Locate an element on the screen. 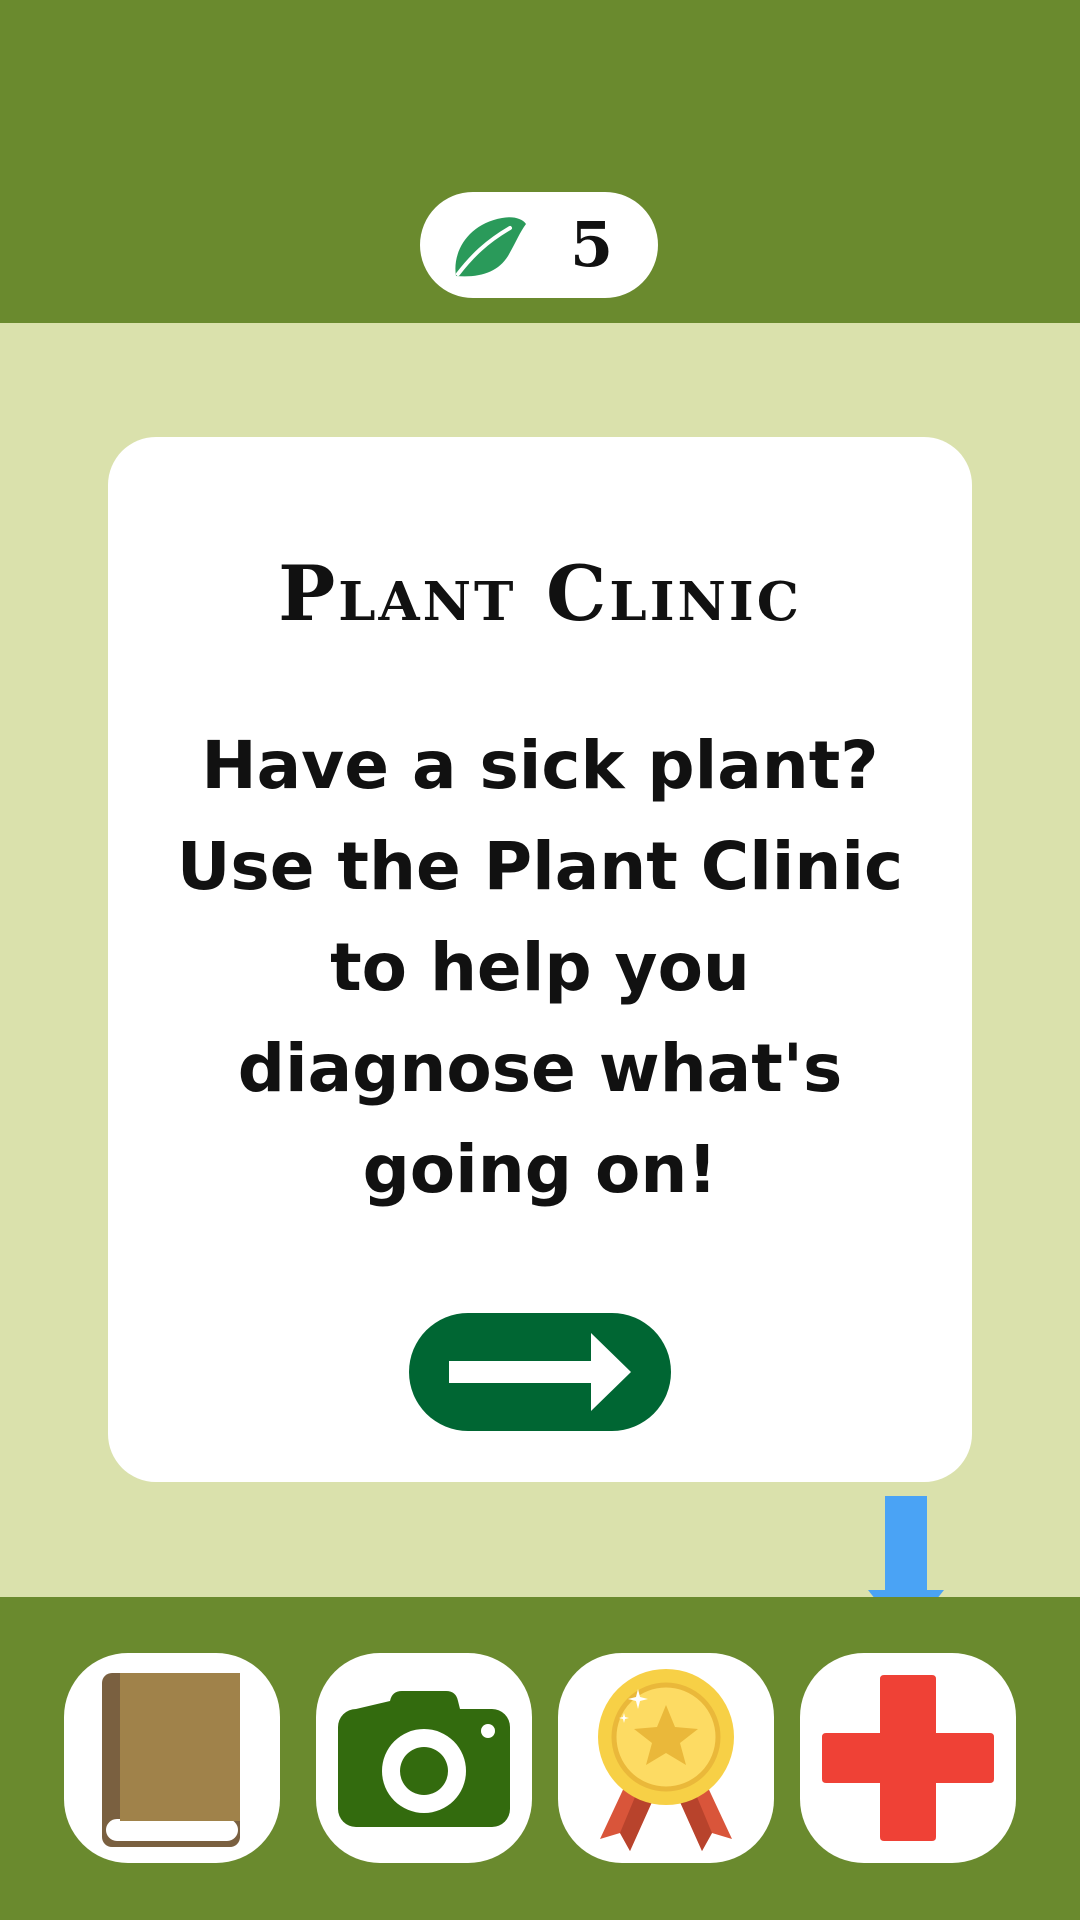 Image resolution: width=1080 pixels, height=1920 pixels. red-cross-icon is located at coordinates (908, 1758).